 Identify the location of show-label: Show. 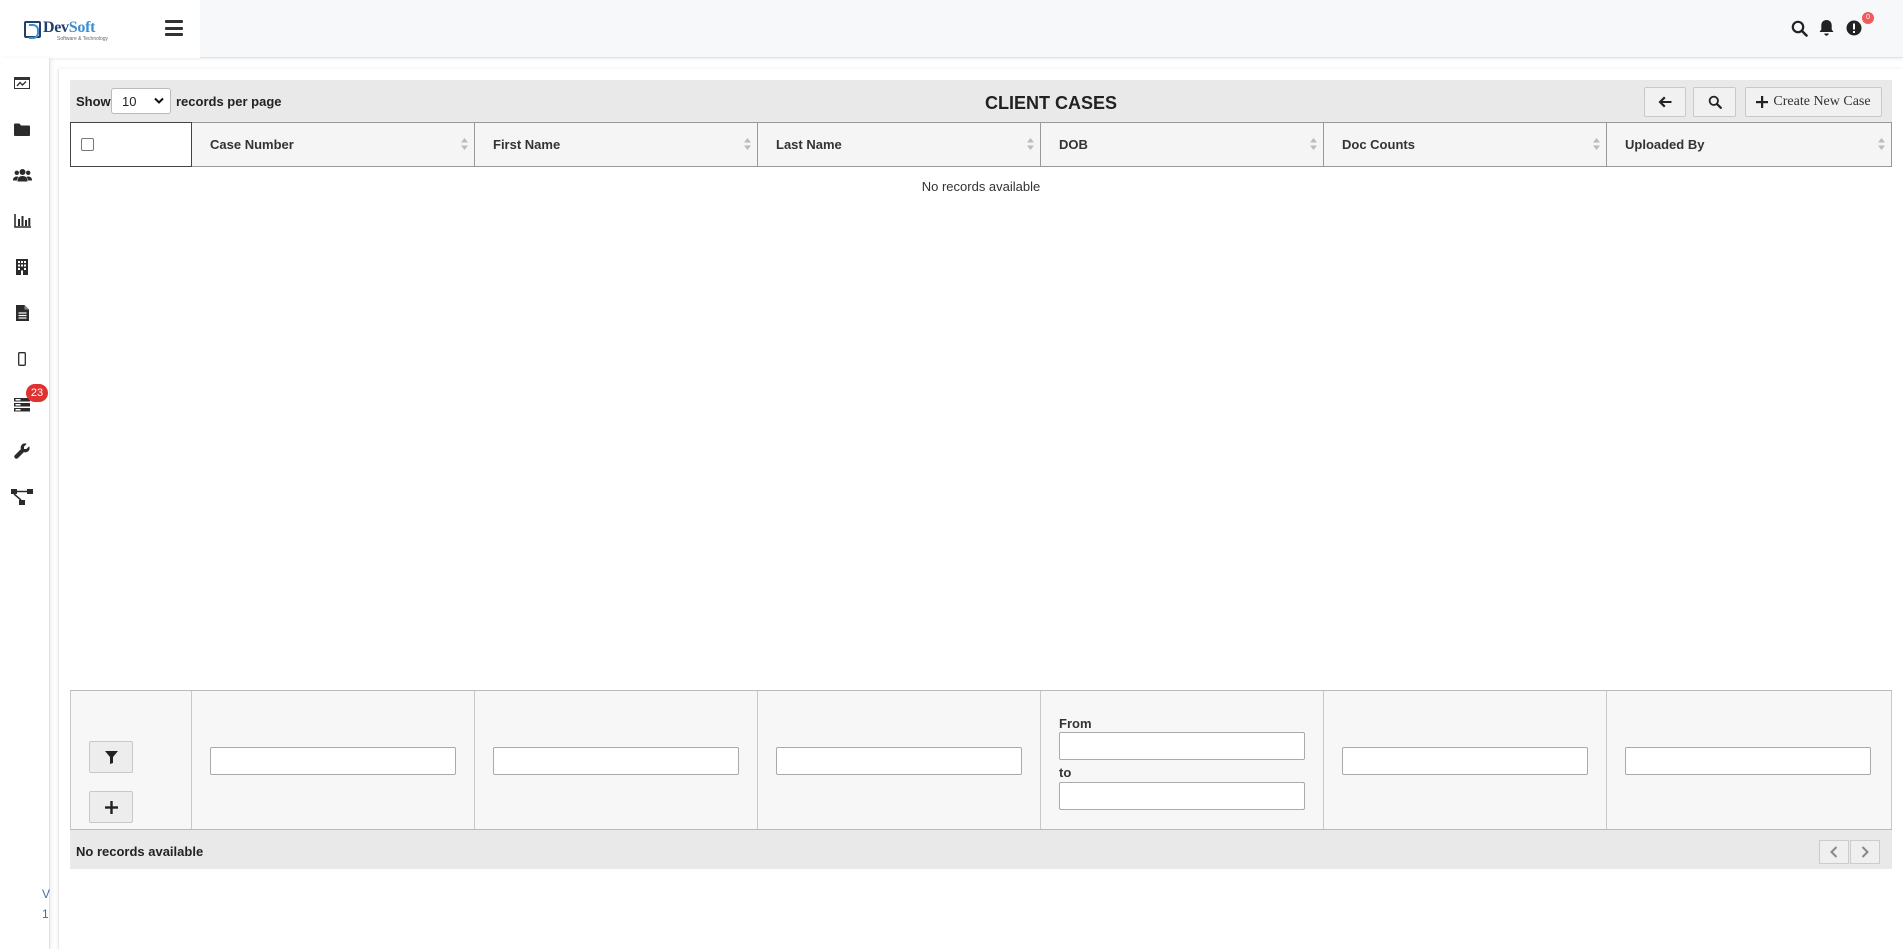
(93, 101).